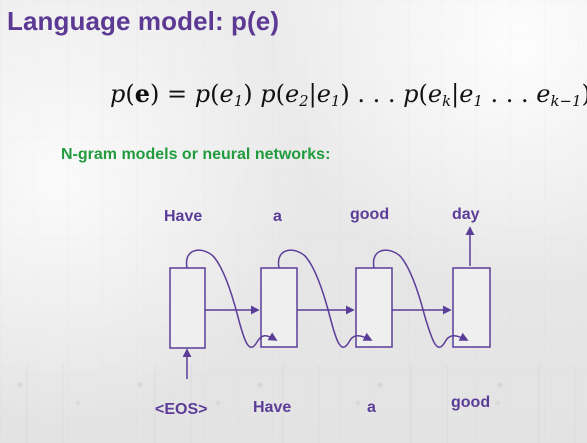 This screenshot has height=443, width=587. I want to click on bottom-word-2: Have, so click(272, 407).